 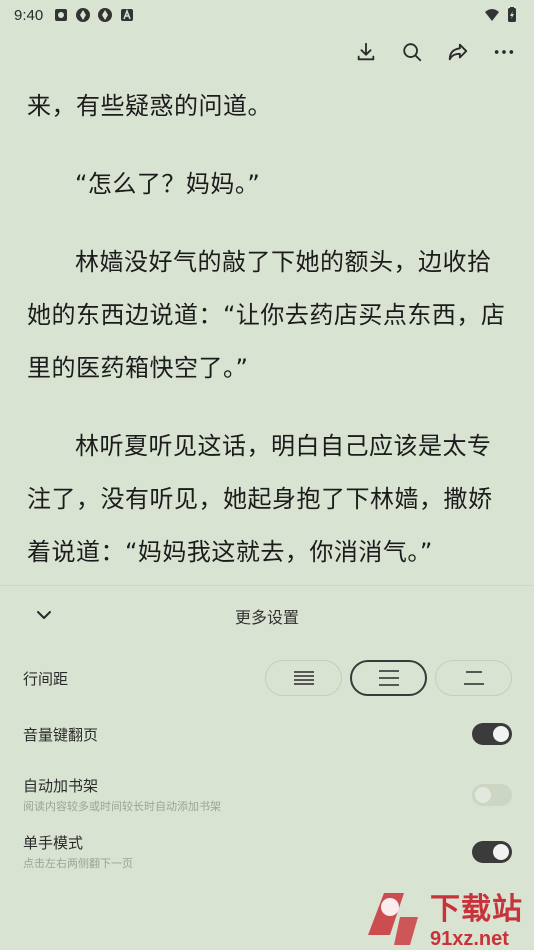 I want to click on more-button, so click(x=504, y=52).